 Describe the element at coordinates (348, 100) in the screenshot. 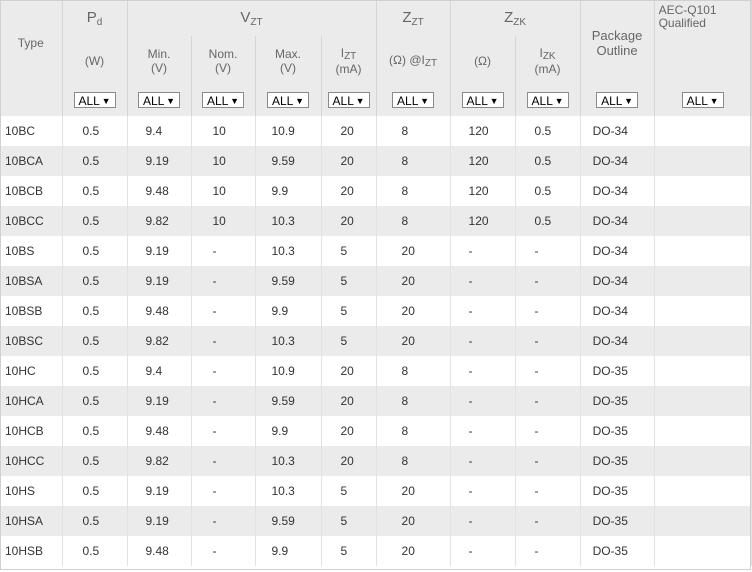

I see `filter-izt-select: ALL ▼` at that location.